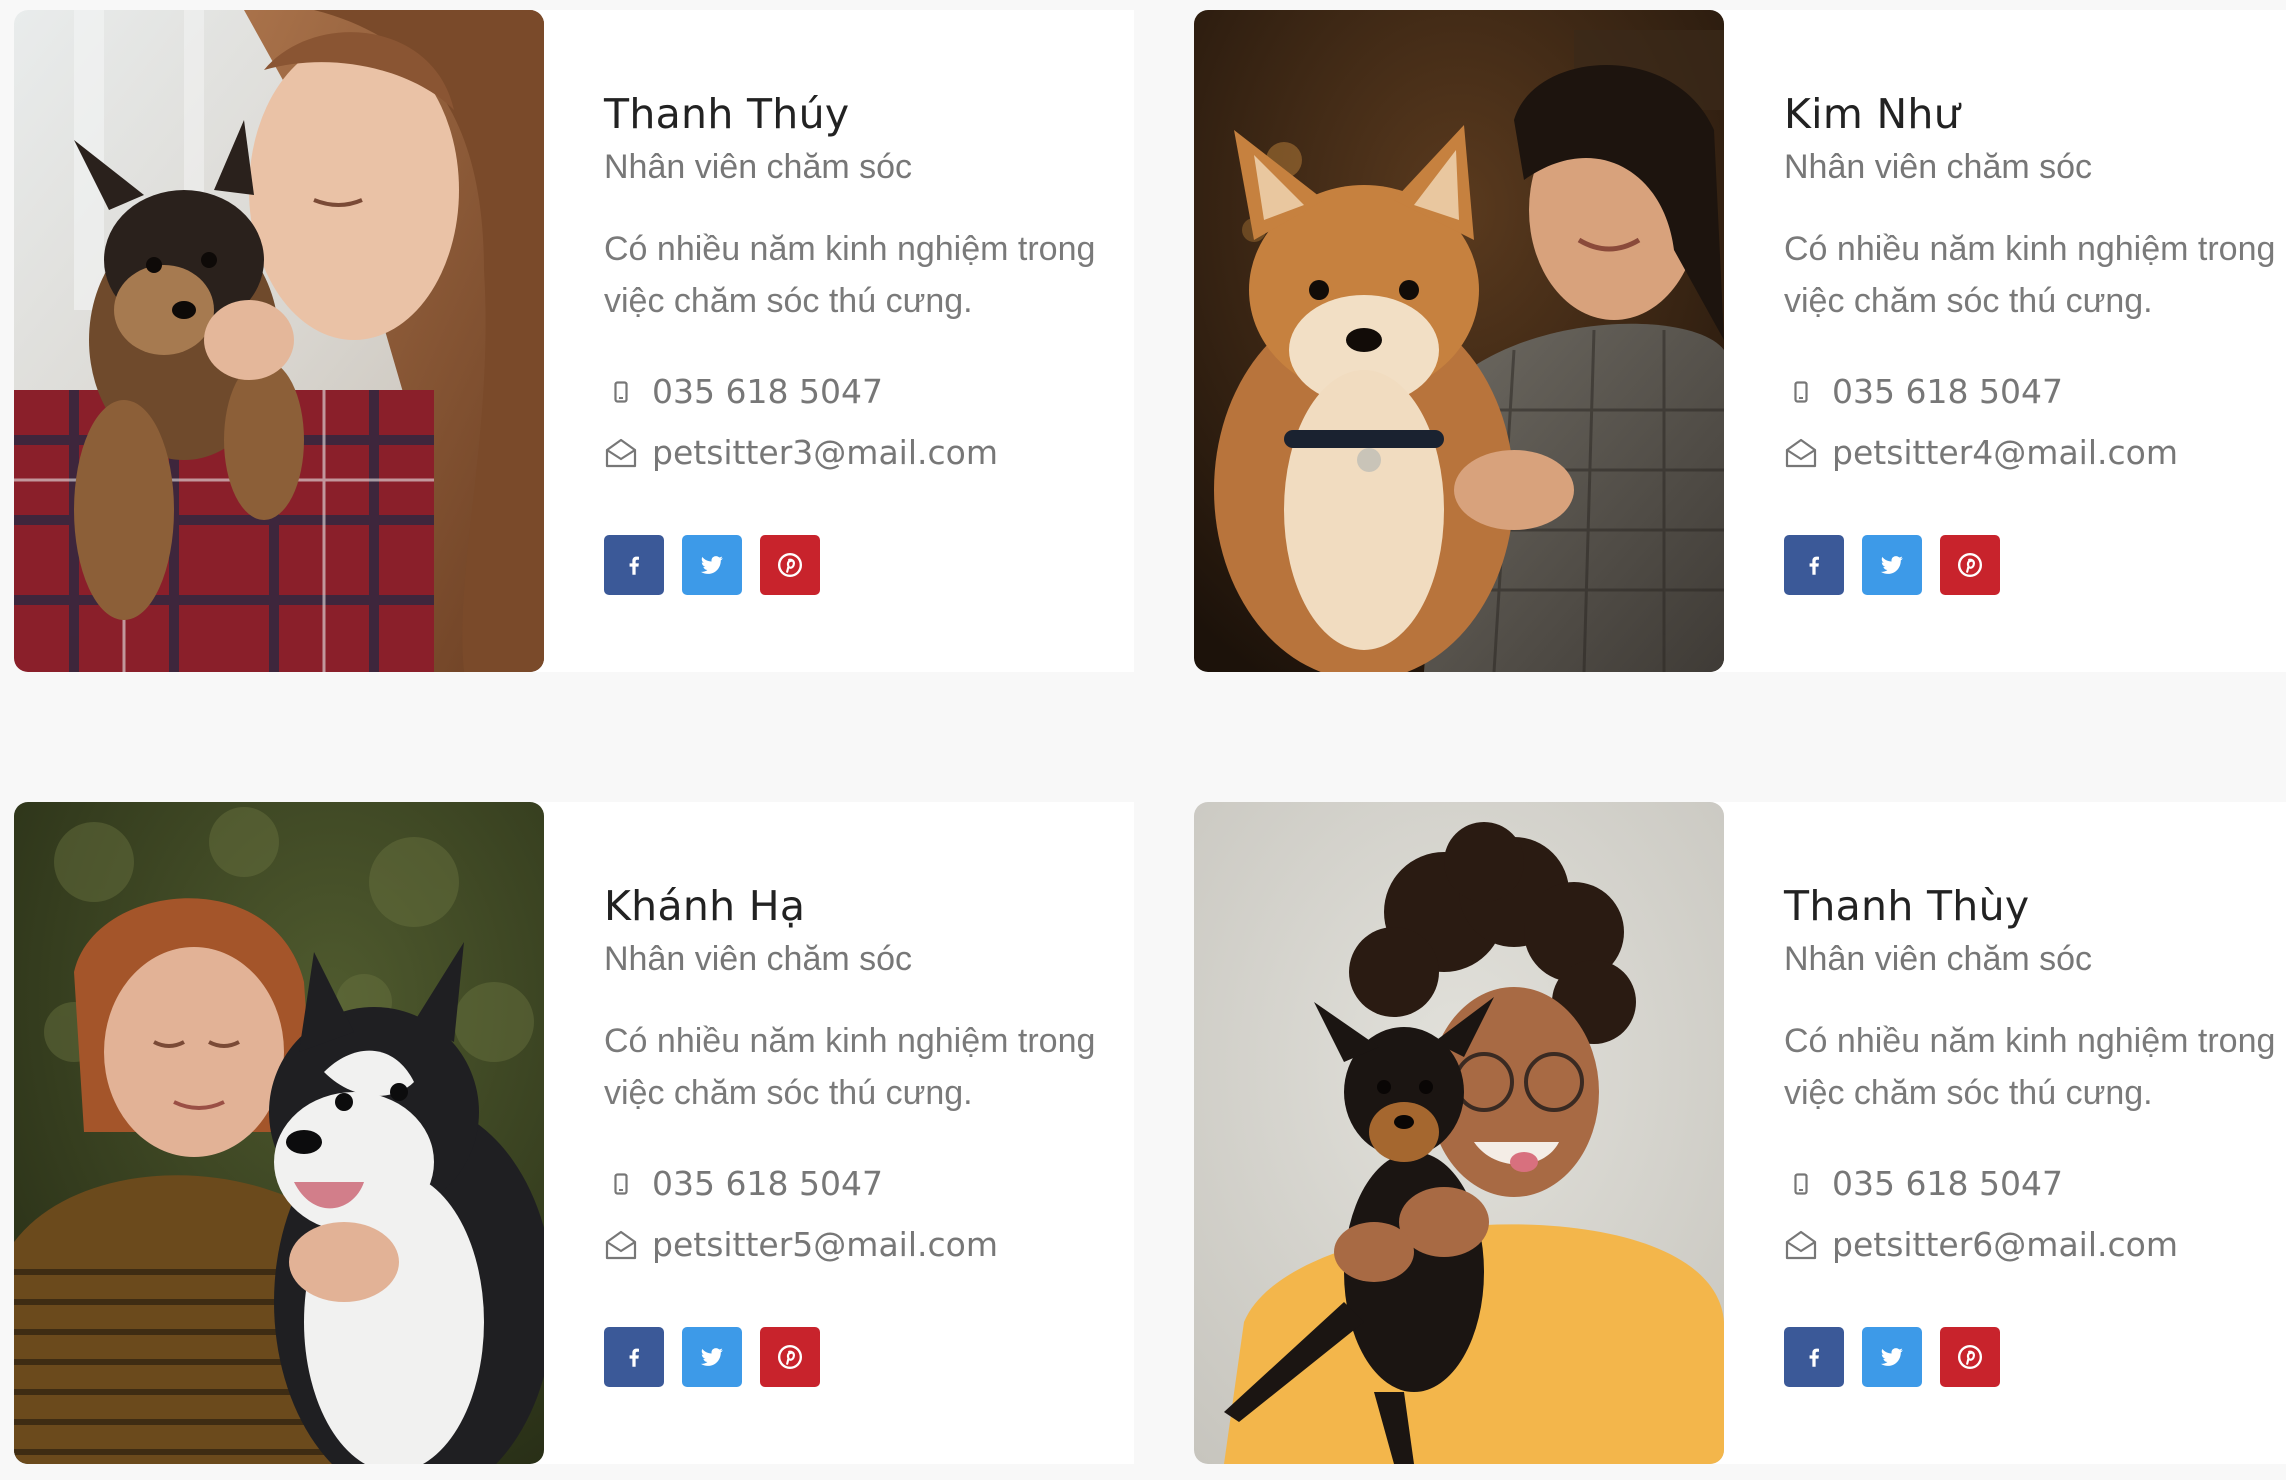 The image size is (2286, 1480). What do you see at coordinates (825, 452) in the screenshot?
I see `member-email: petsitter3@mail.com` at bounding box center [825, 452].